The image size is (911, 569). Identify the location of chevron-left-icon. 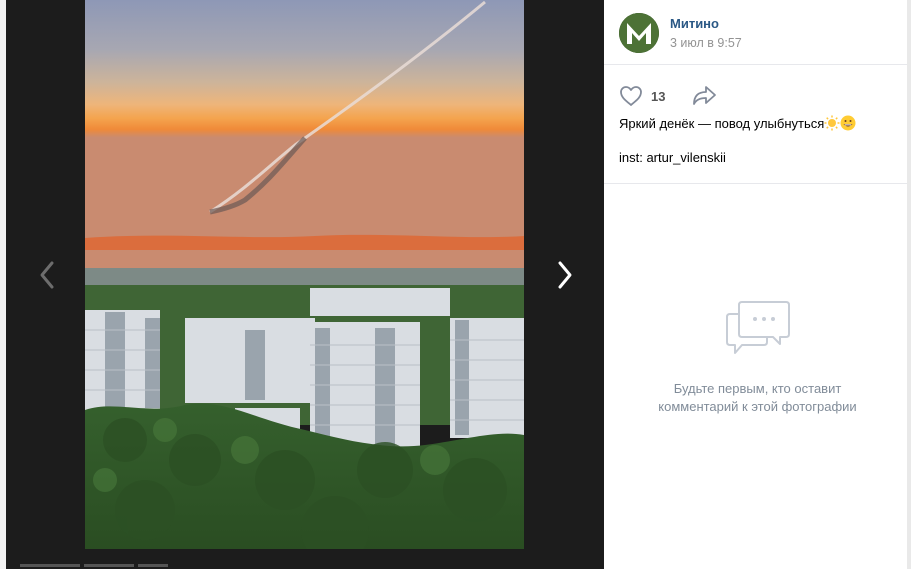
(47, 275).